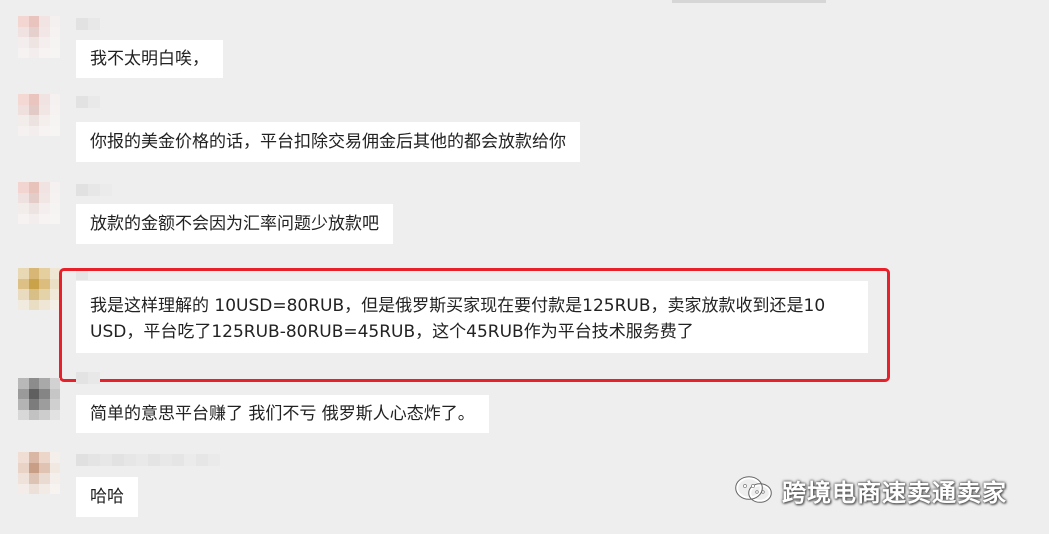 Image resolution: width=1049 pixels, height=534 pixels. Describe the element at coordinates (328, 142) in the screenshot. I see `message-bubble: 你报的美金价格的话，平台扣除交易佣金后其他的都会放款给你` at that location.